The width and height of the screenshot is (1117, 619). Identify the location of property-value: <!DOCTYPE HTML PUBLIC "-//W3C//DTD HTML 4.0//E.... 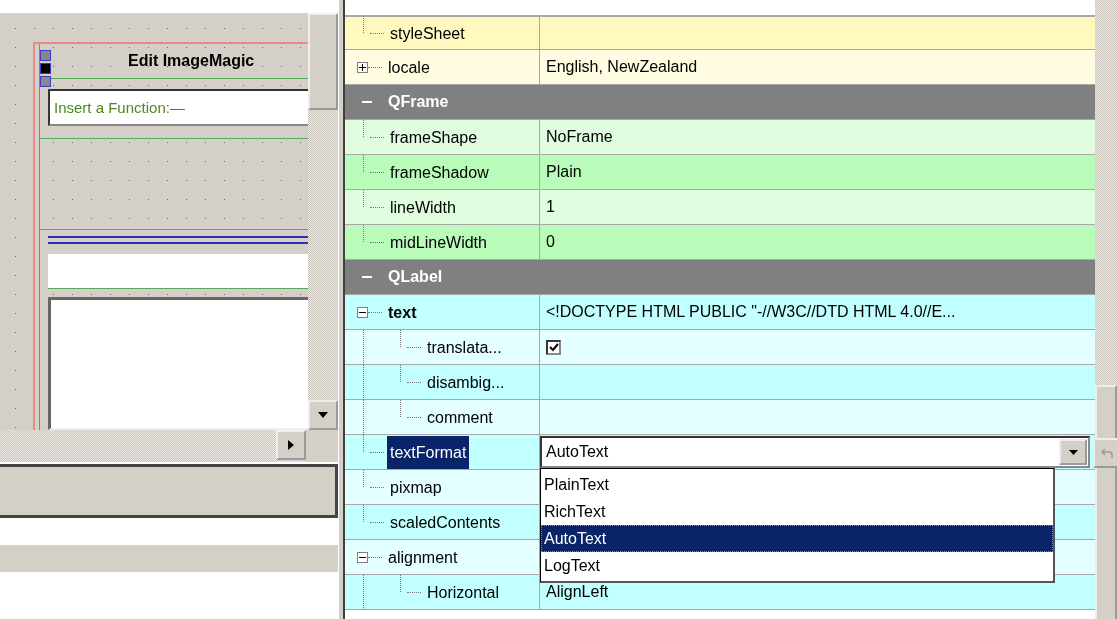
(751, 312).